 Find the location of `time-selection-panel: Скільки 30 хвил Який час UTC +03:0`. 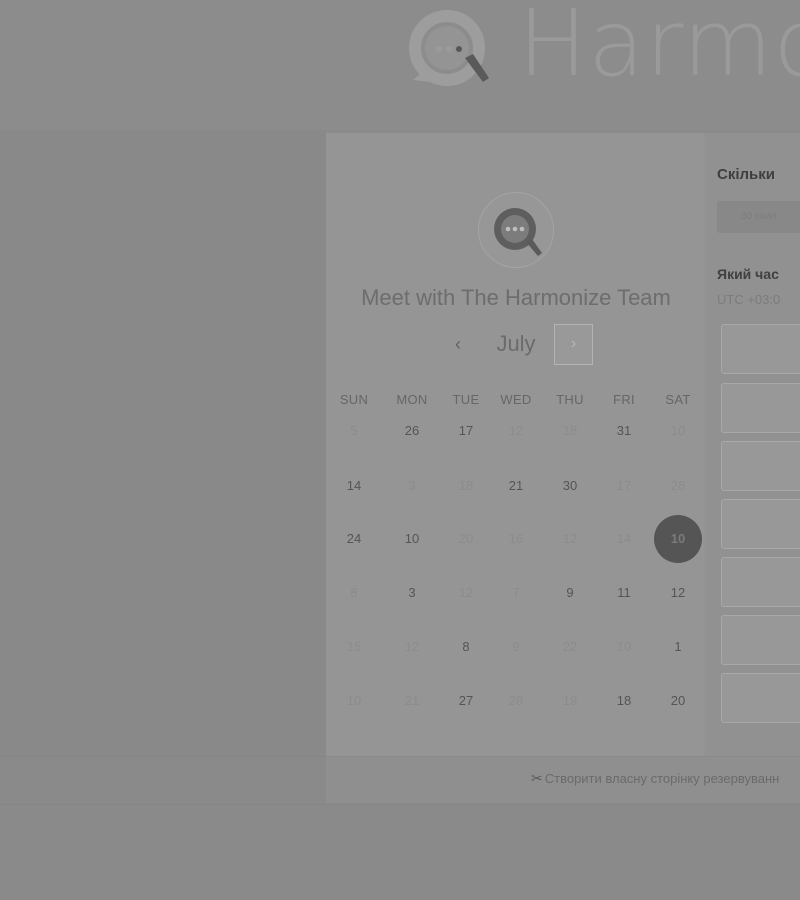

time-selection-panel: Скільки 30 хвил Який час UTC +03:0 is located at coordinates (753, 444).